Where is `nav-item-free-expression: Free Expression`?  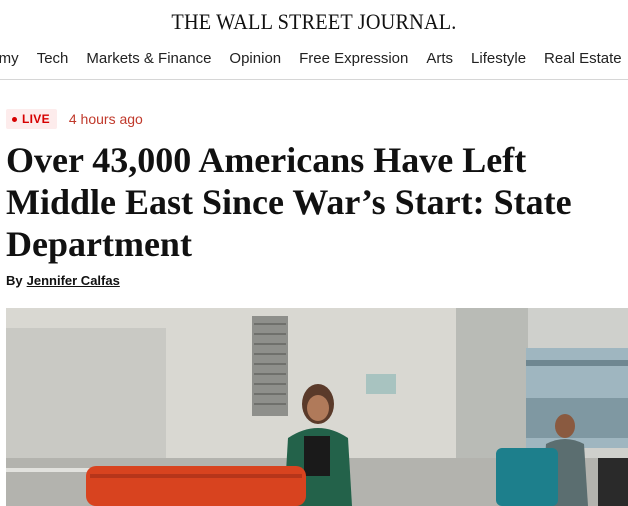
nav-item-free-expression: Free Expression is located at coordinates (353, 58).